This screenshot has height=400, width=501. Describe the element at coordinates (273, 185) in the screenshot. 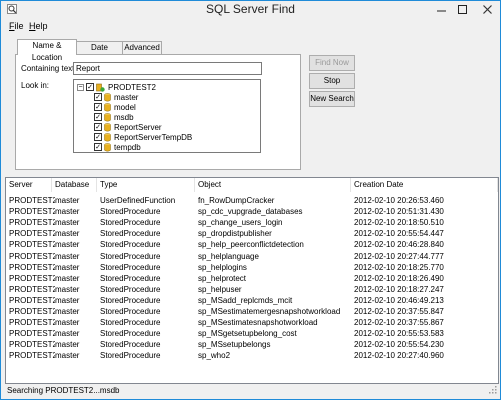

I see `column-header-object: Object` at that location.